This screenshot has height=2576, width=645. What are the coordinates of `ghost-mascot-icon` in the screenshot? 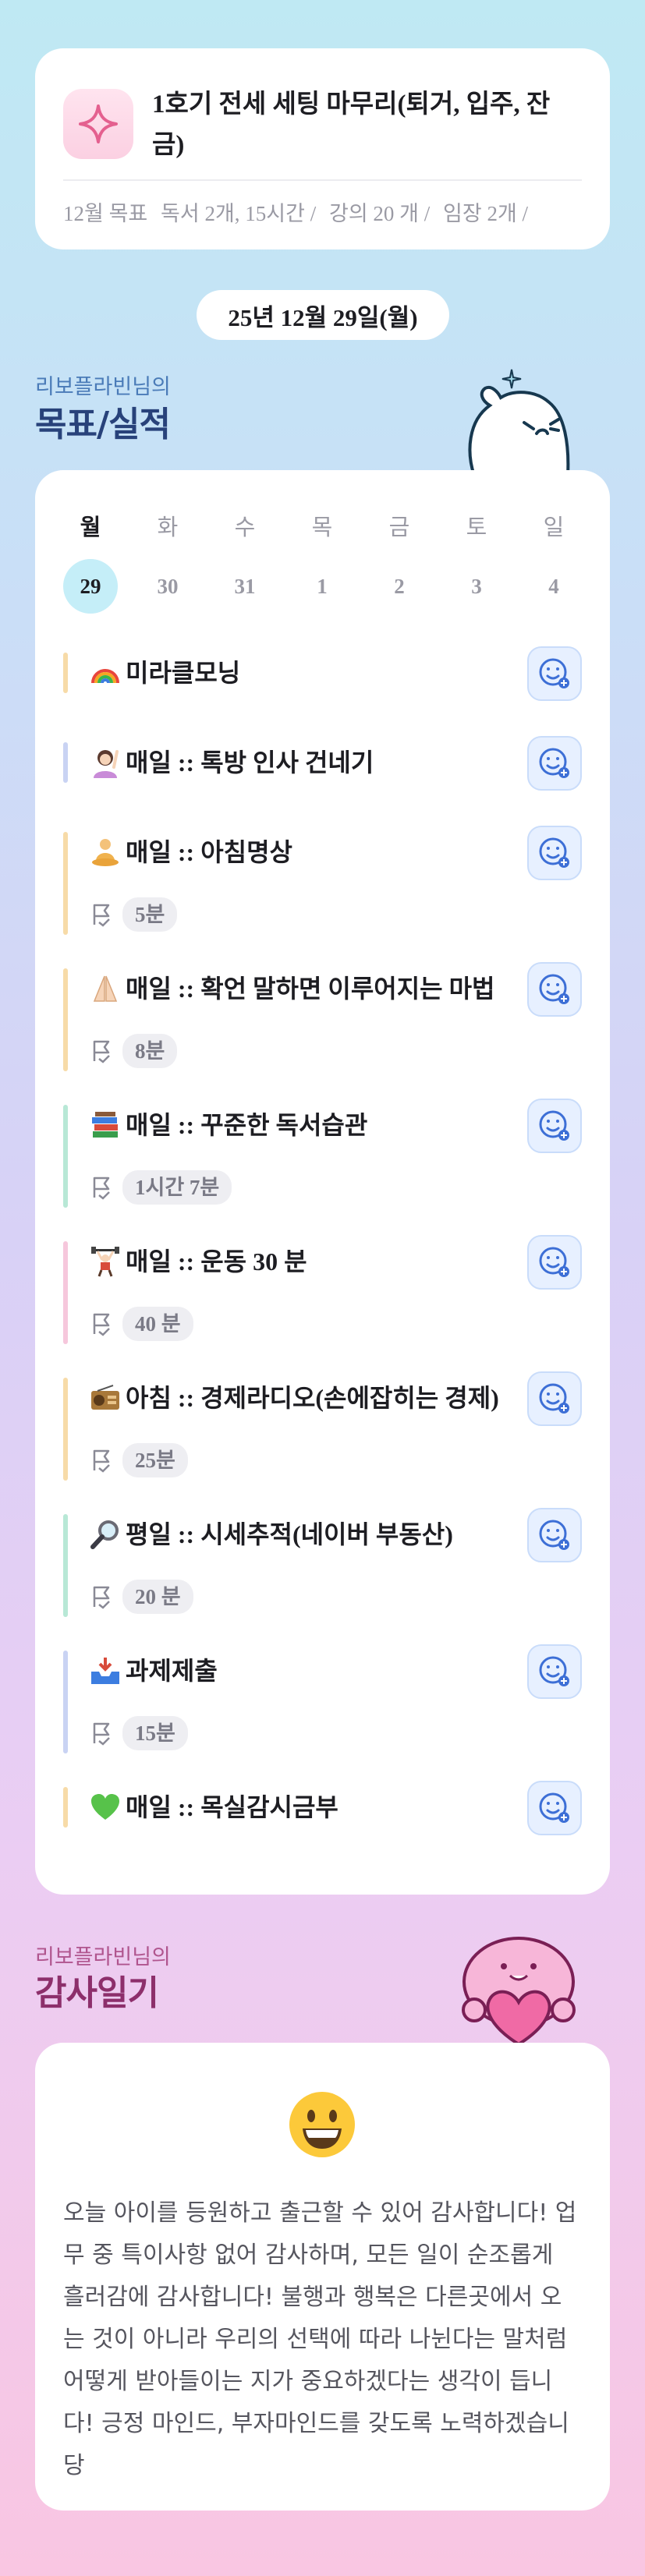 It's located at (517, 421).